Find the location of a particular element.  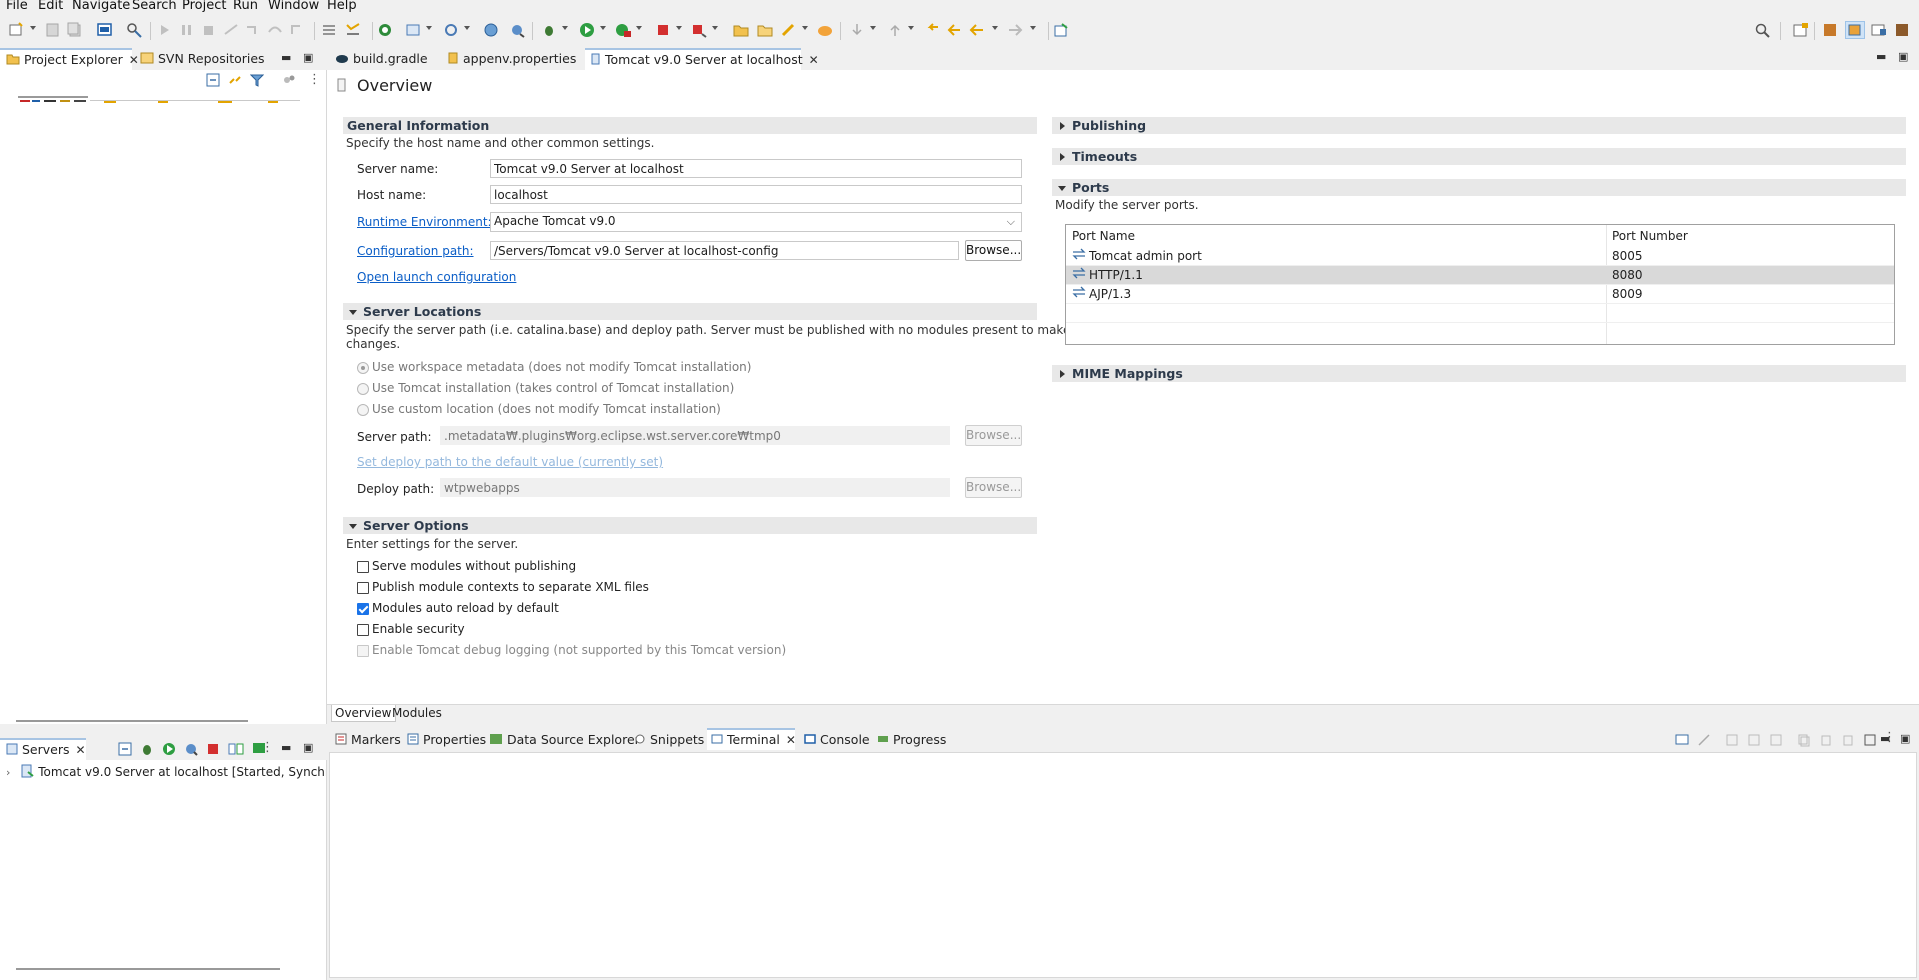

tab-markers: Markers is located at coordinates (368, 740).